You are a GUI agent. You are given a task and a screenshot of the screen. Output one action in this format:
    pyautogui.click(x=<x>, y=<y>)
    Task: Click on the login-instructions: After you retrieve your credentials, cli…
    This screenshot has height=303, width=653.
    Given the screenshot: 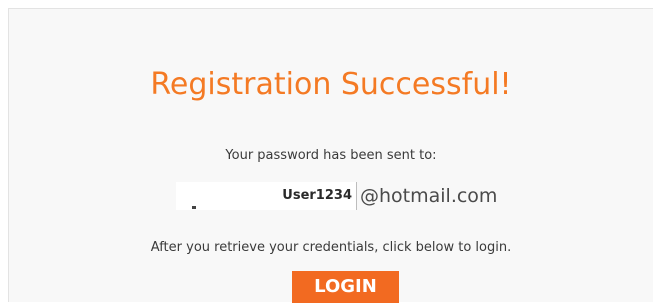 What is the action you would take?
    pyautogui.click(x=331, y=247)
    